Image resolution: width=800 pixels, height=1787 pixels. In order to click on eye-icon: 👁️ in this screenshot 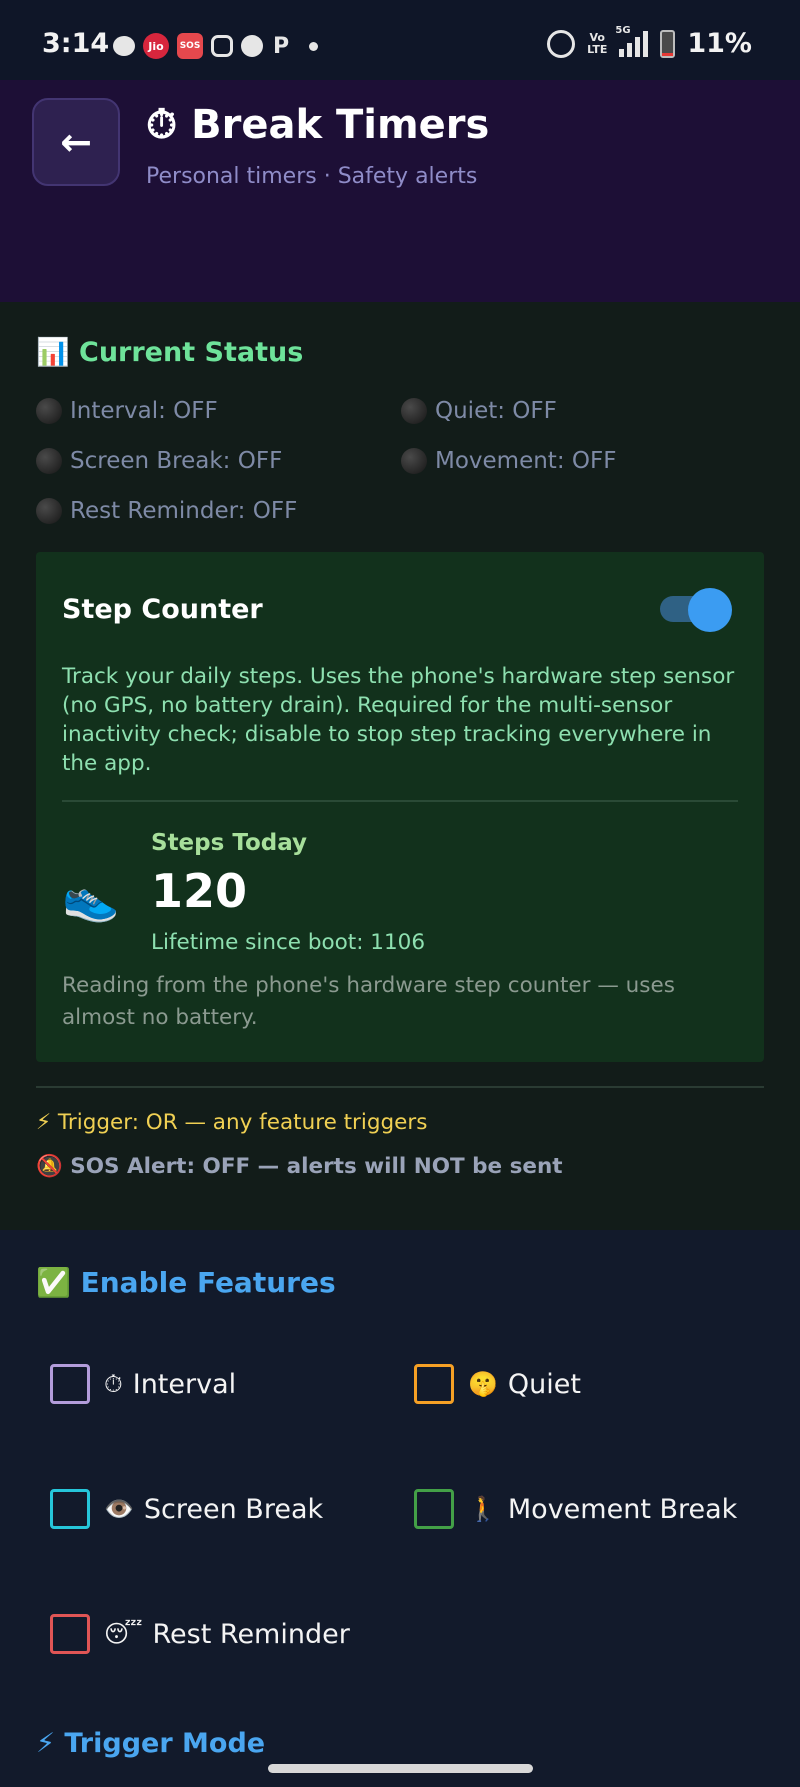, I will do `click(119, 1509)`.